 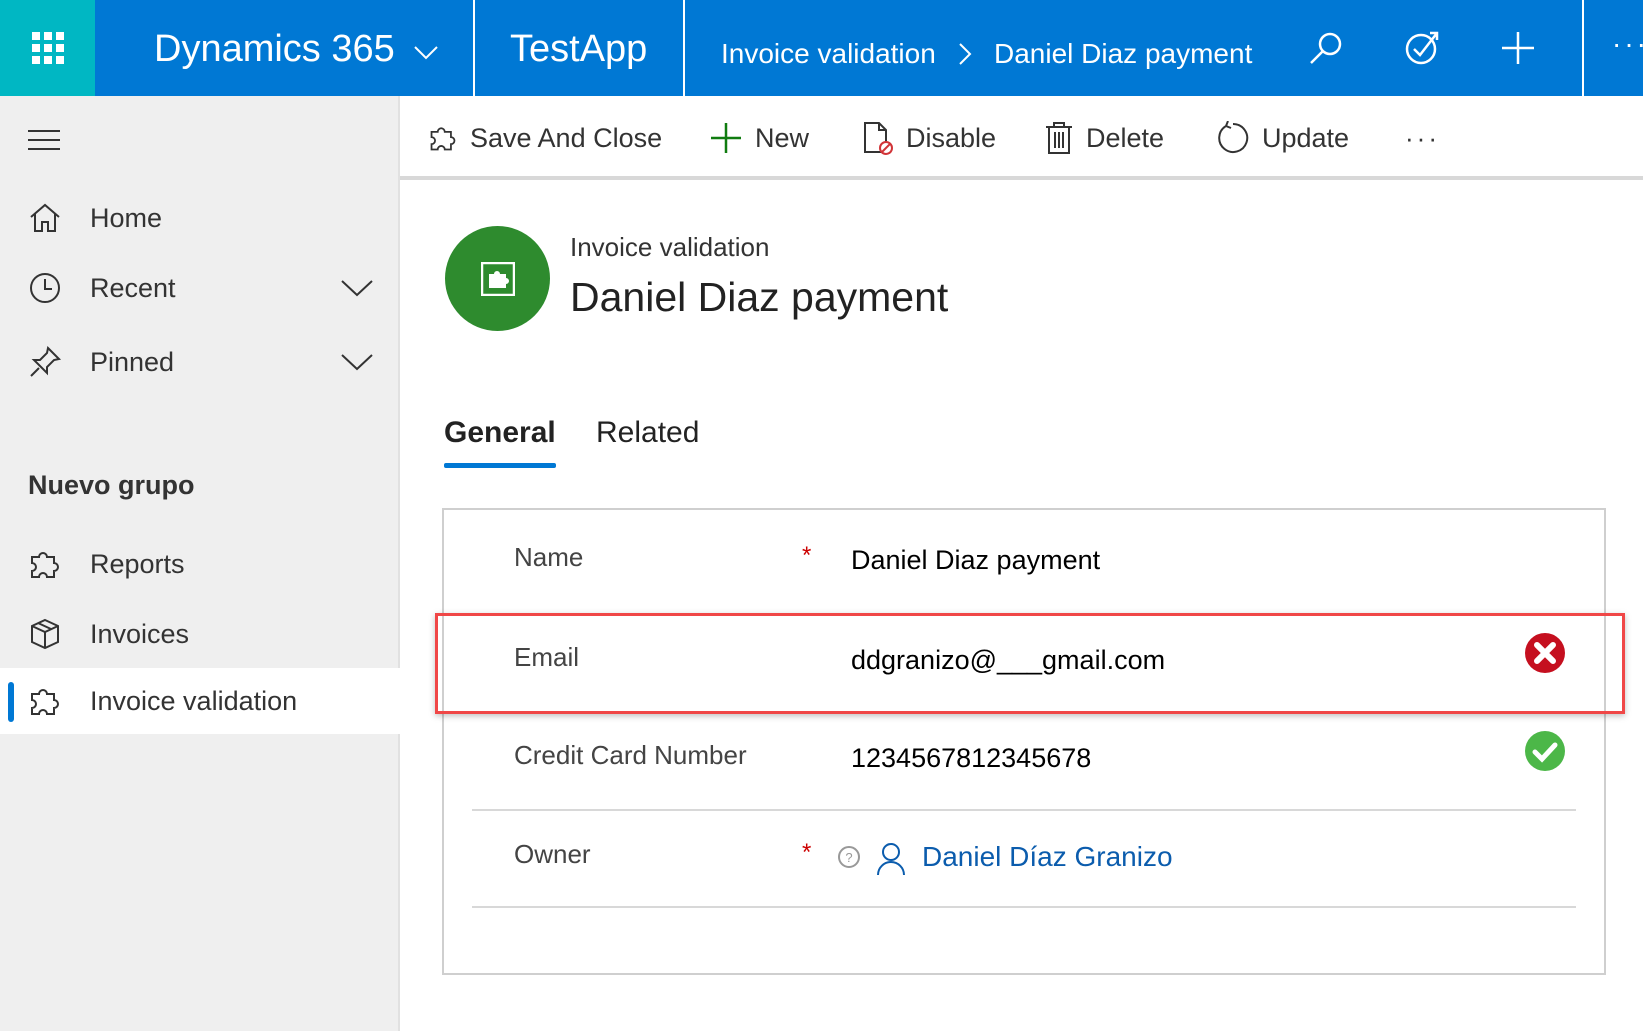 What do you see at coordinates (11, 702) in the screenshot?
I see `selected-indicator` at bounding box center [11, 702].